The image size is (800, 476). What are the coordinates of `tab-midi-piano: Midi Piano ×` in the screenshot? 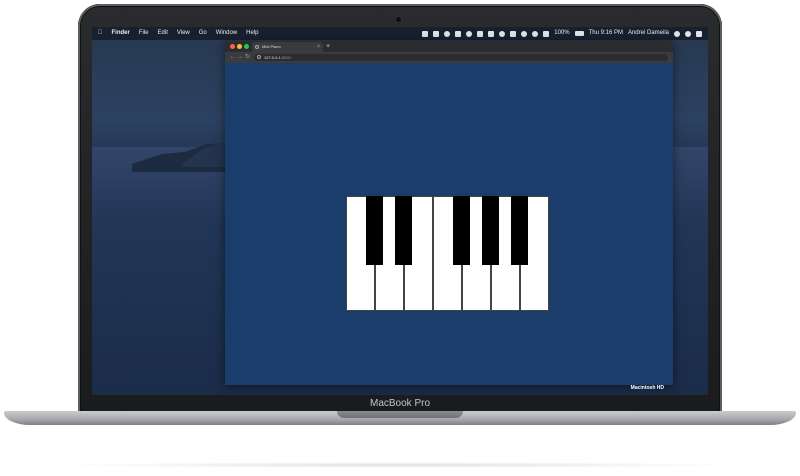 It's located at (287, 47).